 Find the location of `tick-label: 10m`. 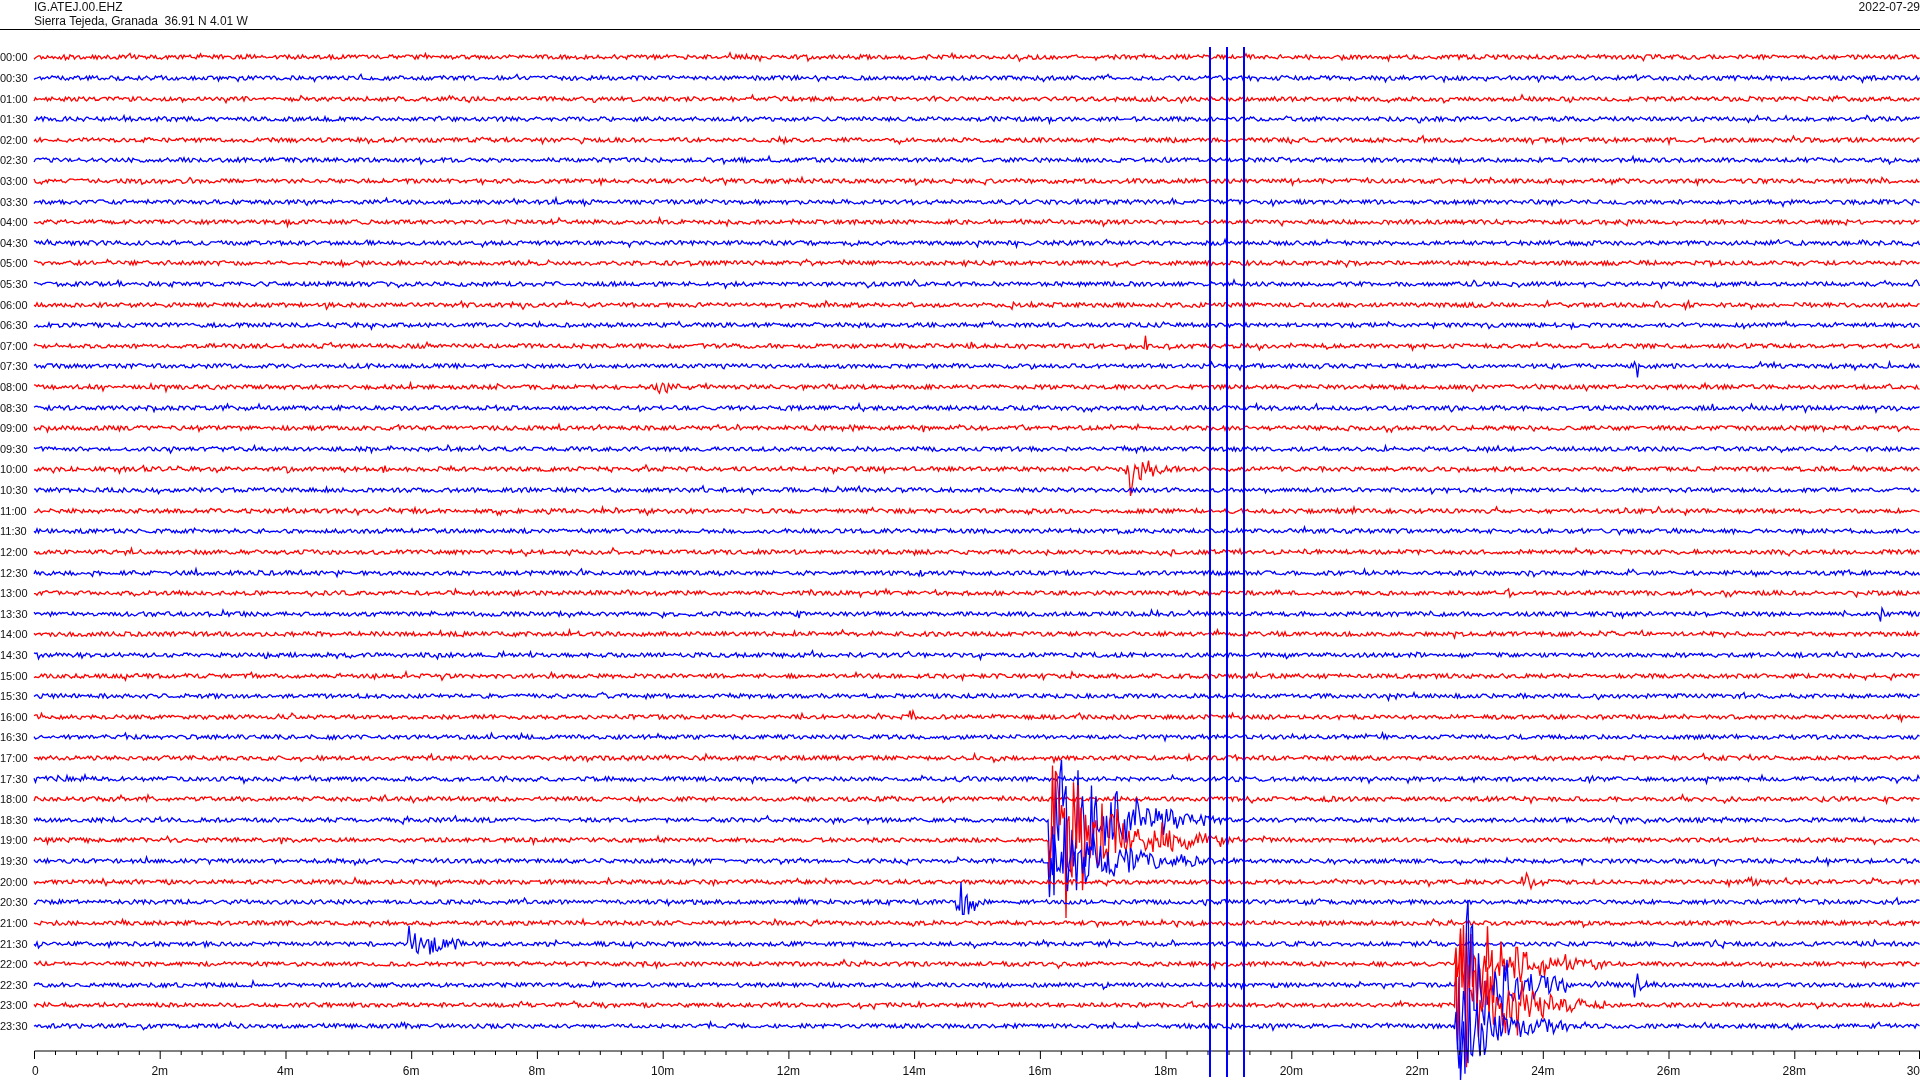

tick-label: 10m is located at coordinates (663, 1071).